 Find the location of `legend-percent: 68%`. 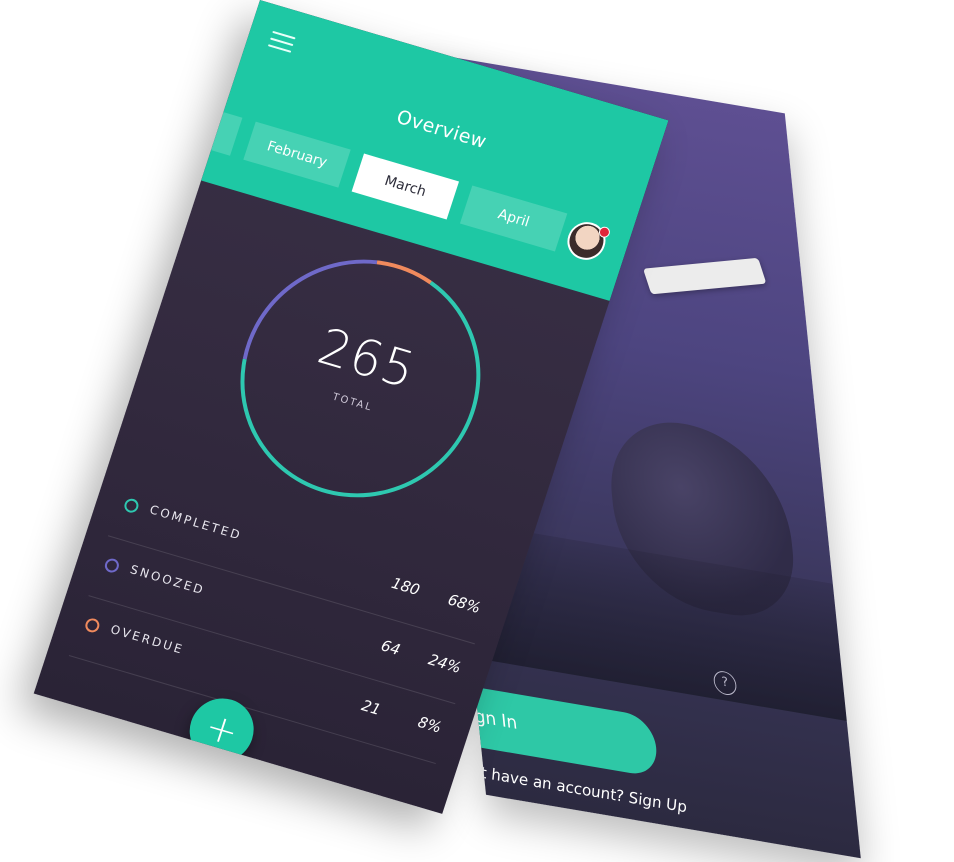

legend-percent: 68% is located at coordinates (464, 604).